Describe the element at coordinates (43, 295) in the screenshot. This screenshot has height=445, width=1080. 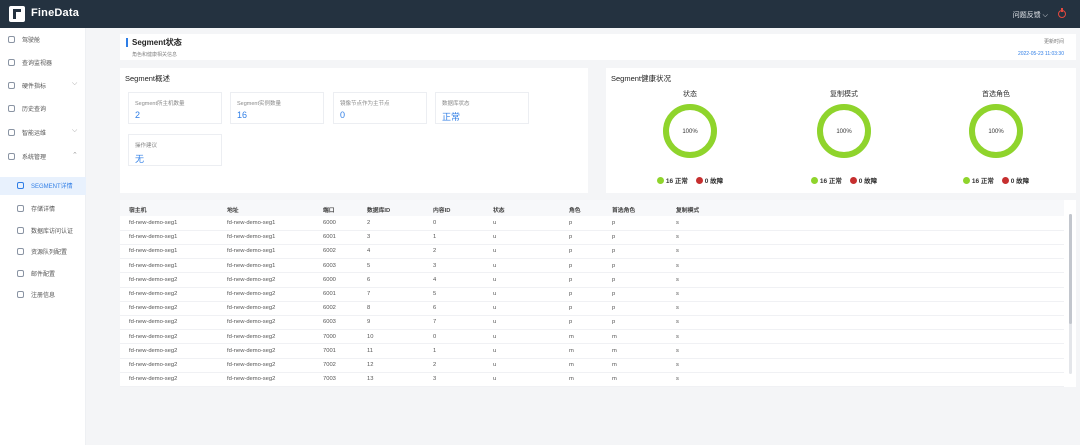
I see `sidebar-item-register: 注册信息` at that location.